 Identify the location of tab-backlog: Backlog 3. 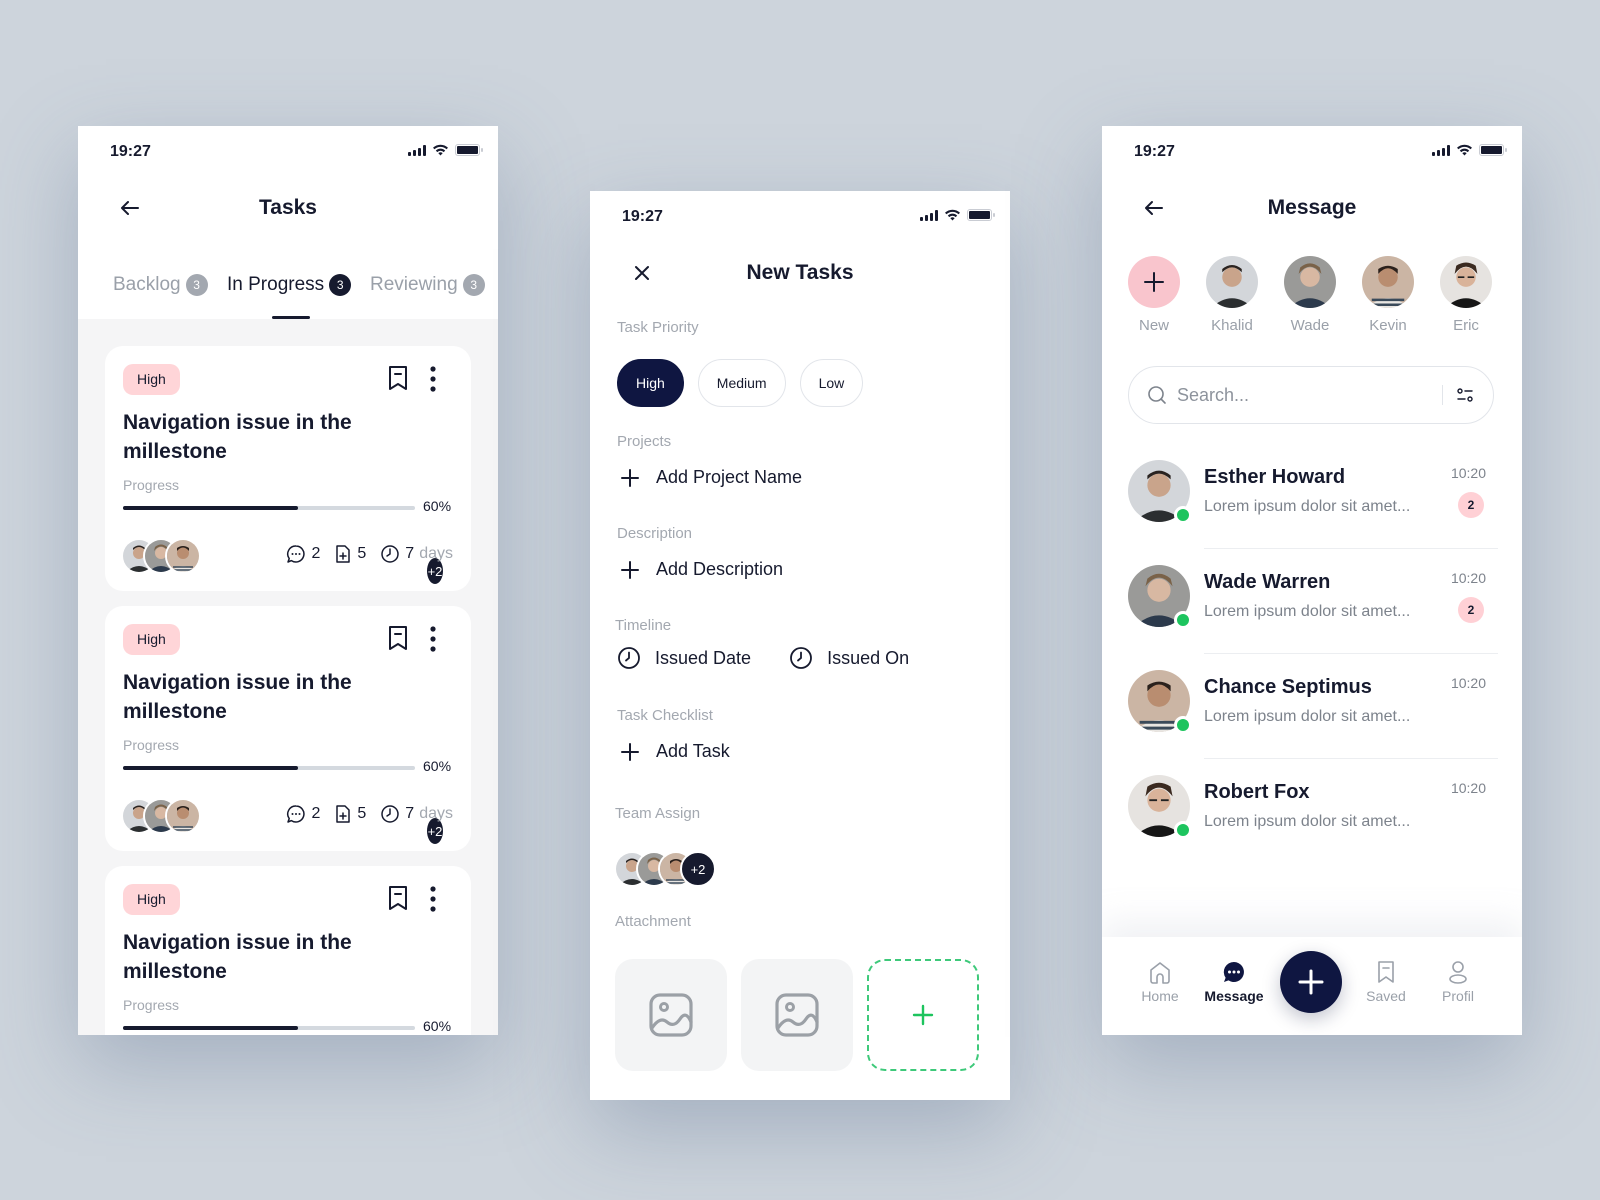
(160, 285).